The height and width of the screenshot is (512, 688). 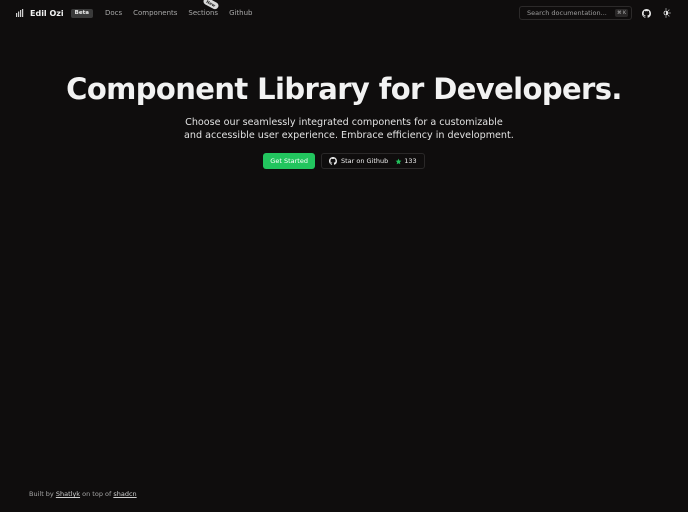 What do you see at coordinates (42, 494) in the screenshot?
I see `footer-prefix: Built by` at bounding box center [42, 494].